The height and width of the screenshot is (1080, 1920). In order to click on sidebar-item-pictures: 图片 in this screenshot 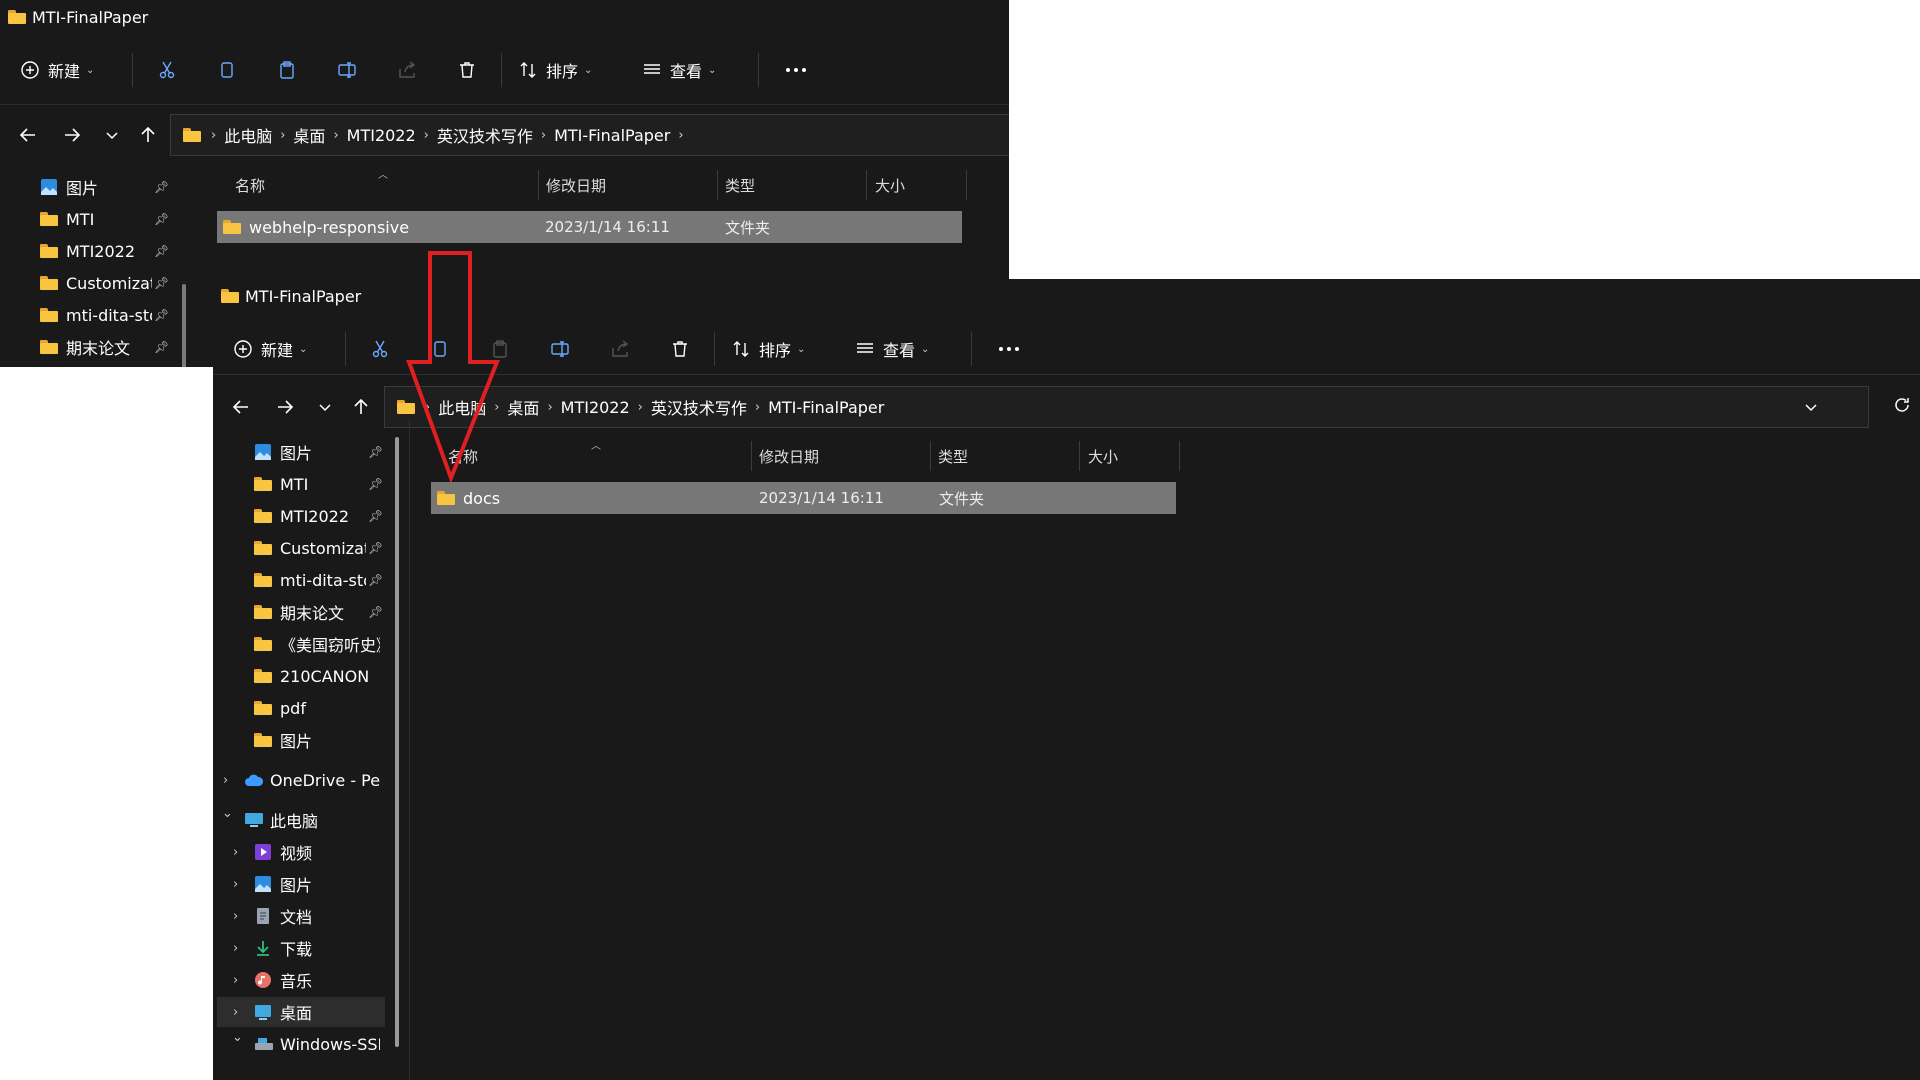, I will do `click(283, 452)`.